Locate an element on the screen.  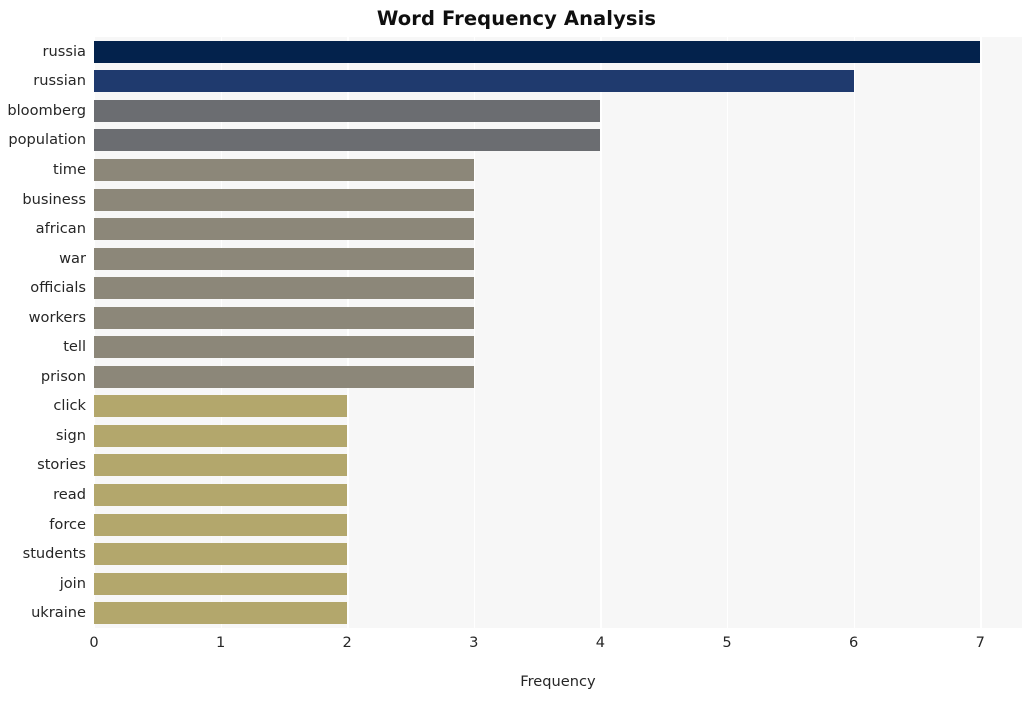
x-tick-label-5: 5 is located at coordinates (727, 642).